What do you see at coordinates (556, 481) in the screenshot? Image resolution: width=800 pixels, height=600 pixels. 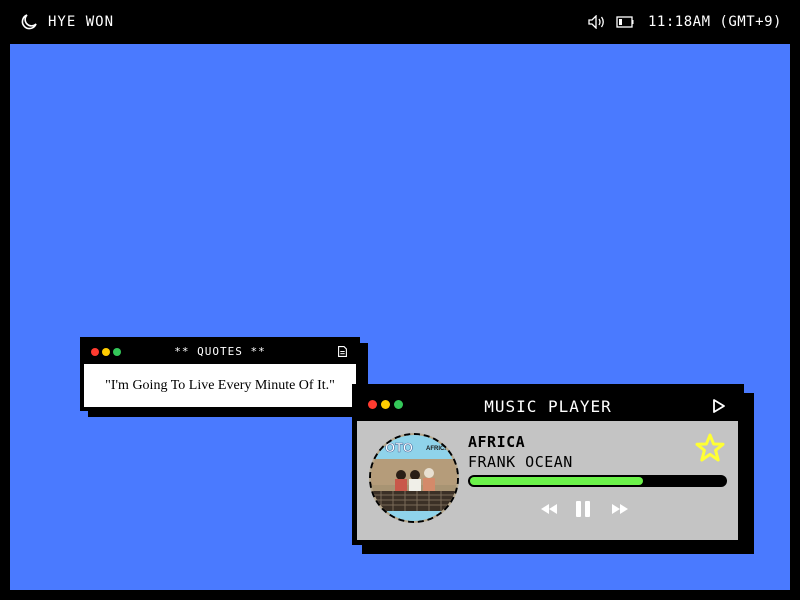 I see `progress-fill` at bounding box center [556, 481].